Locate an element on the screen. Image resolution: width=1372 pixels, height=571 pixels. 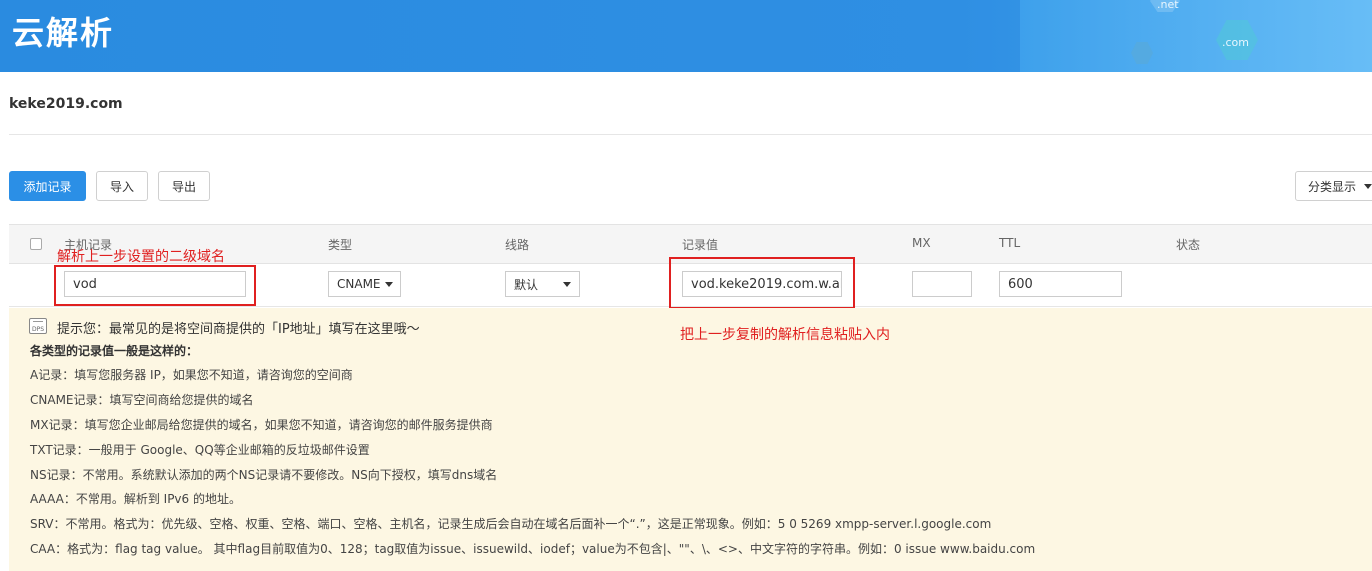
category-view-label: 分类显示 is located at coordinates (1332, 186).